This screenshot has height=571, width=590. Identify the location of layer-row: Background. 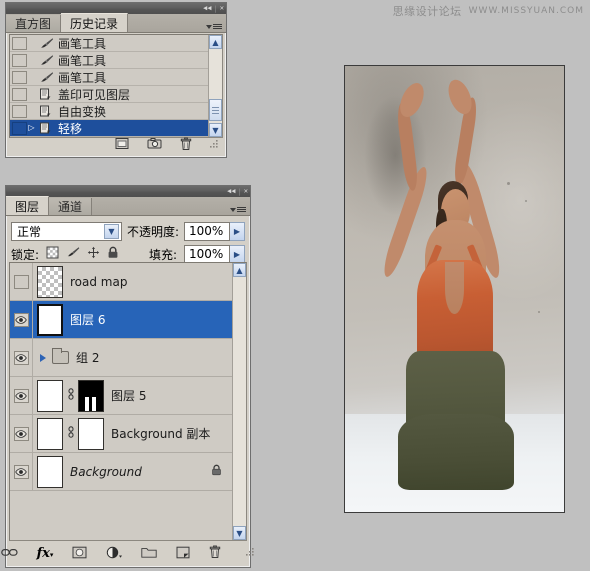
(121, 472).